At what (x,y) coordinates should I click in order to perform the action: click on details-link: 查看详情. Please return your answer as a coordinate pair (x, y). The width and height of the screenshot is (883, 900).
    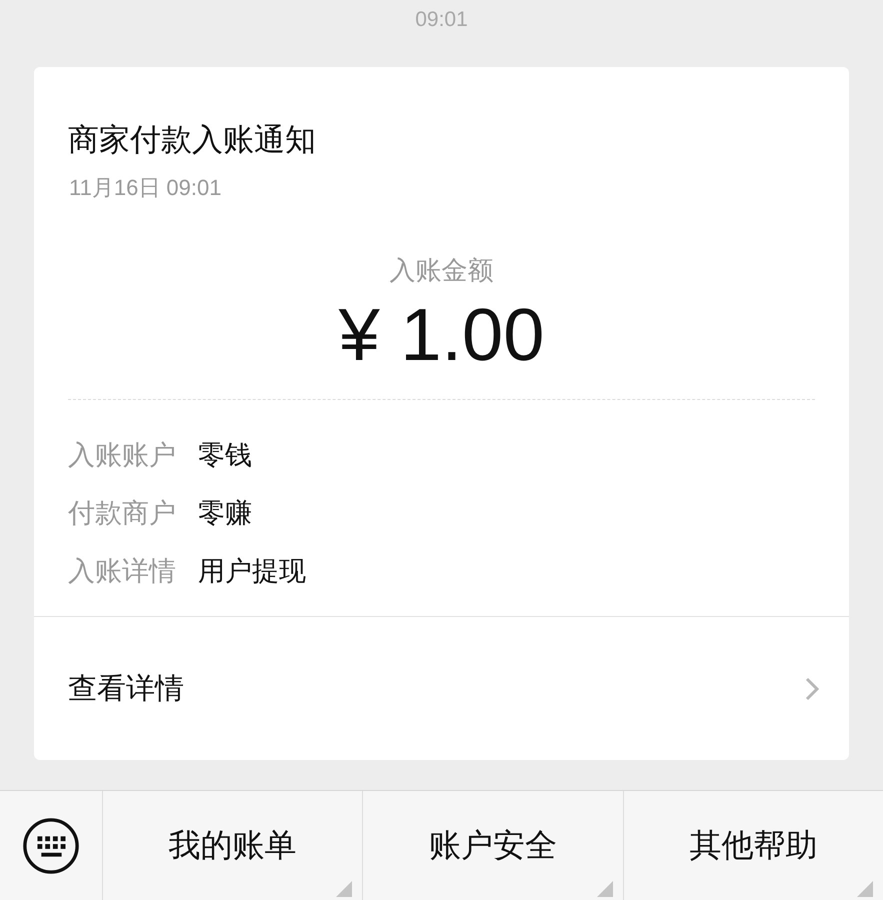
    Looking at the image, I should click on (441, 688).